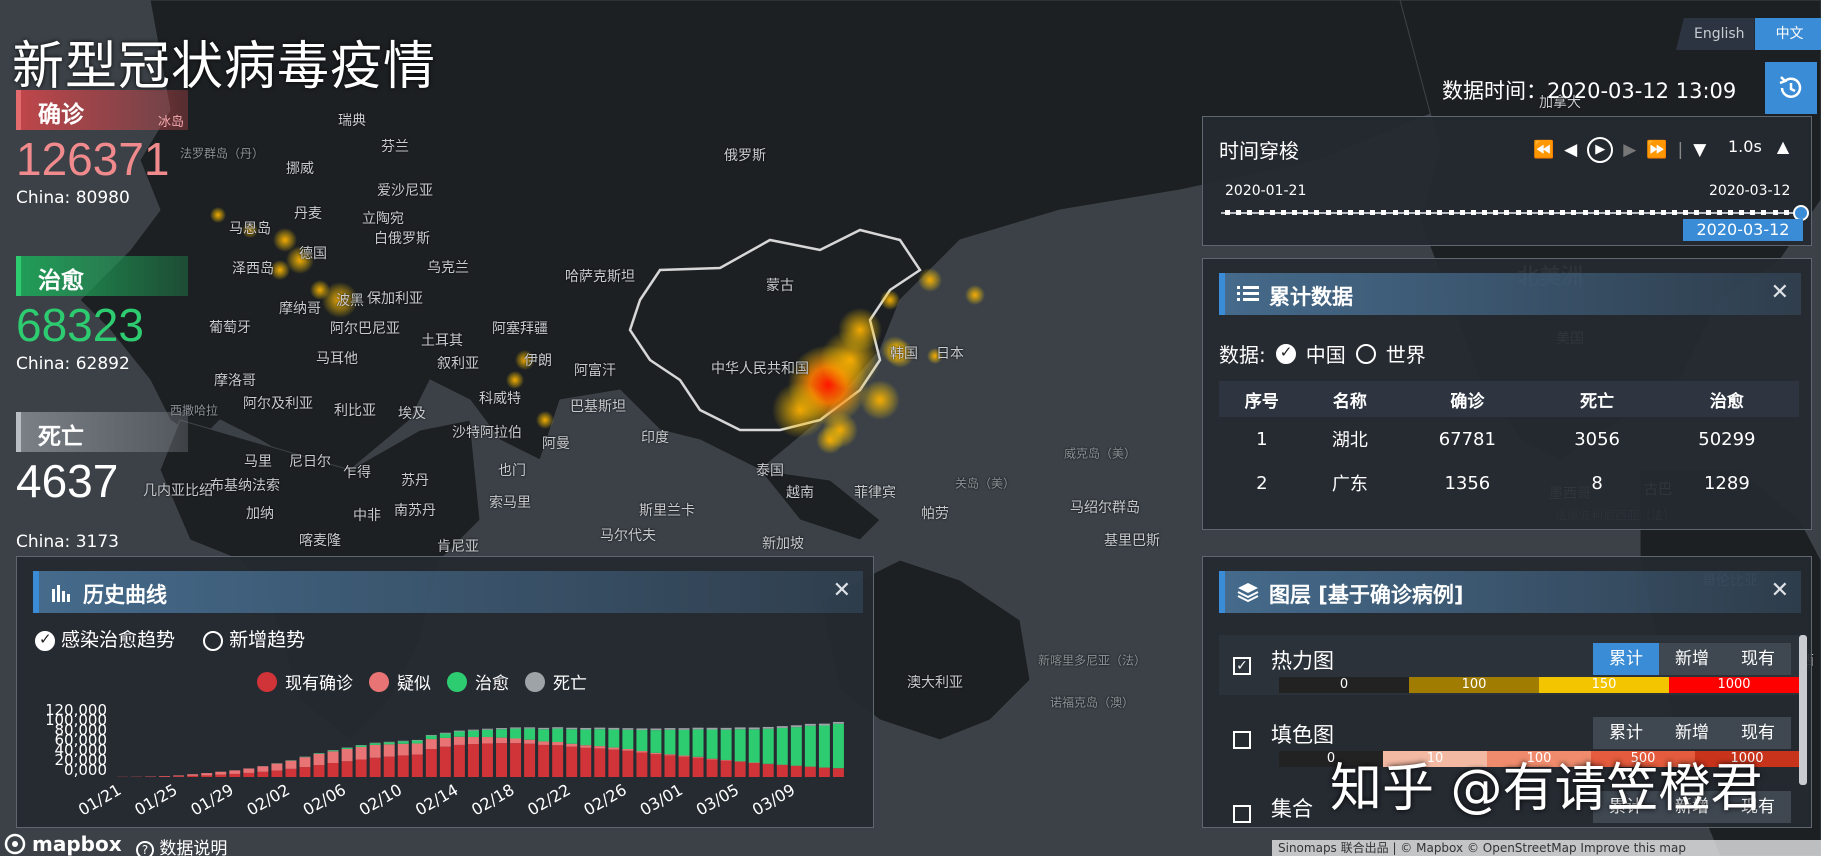  I want to click on step-back-icon: ◀, so click(1570, 150).